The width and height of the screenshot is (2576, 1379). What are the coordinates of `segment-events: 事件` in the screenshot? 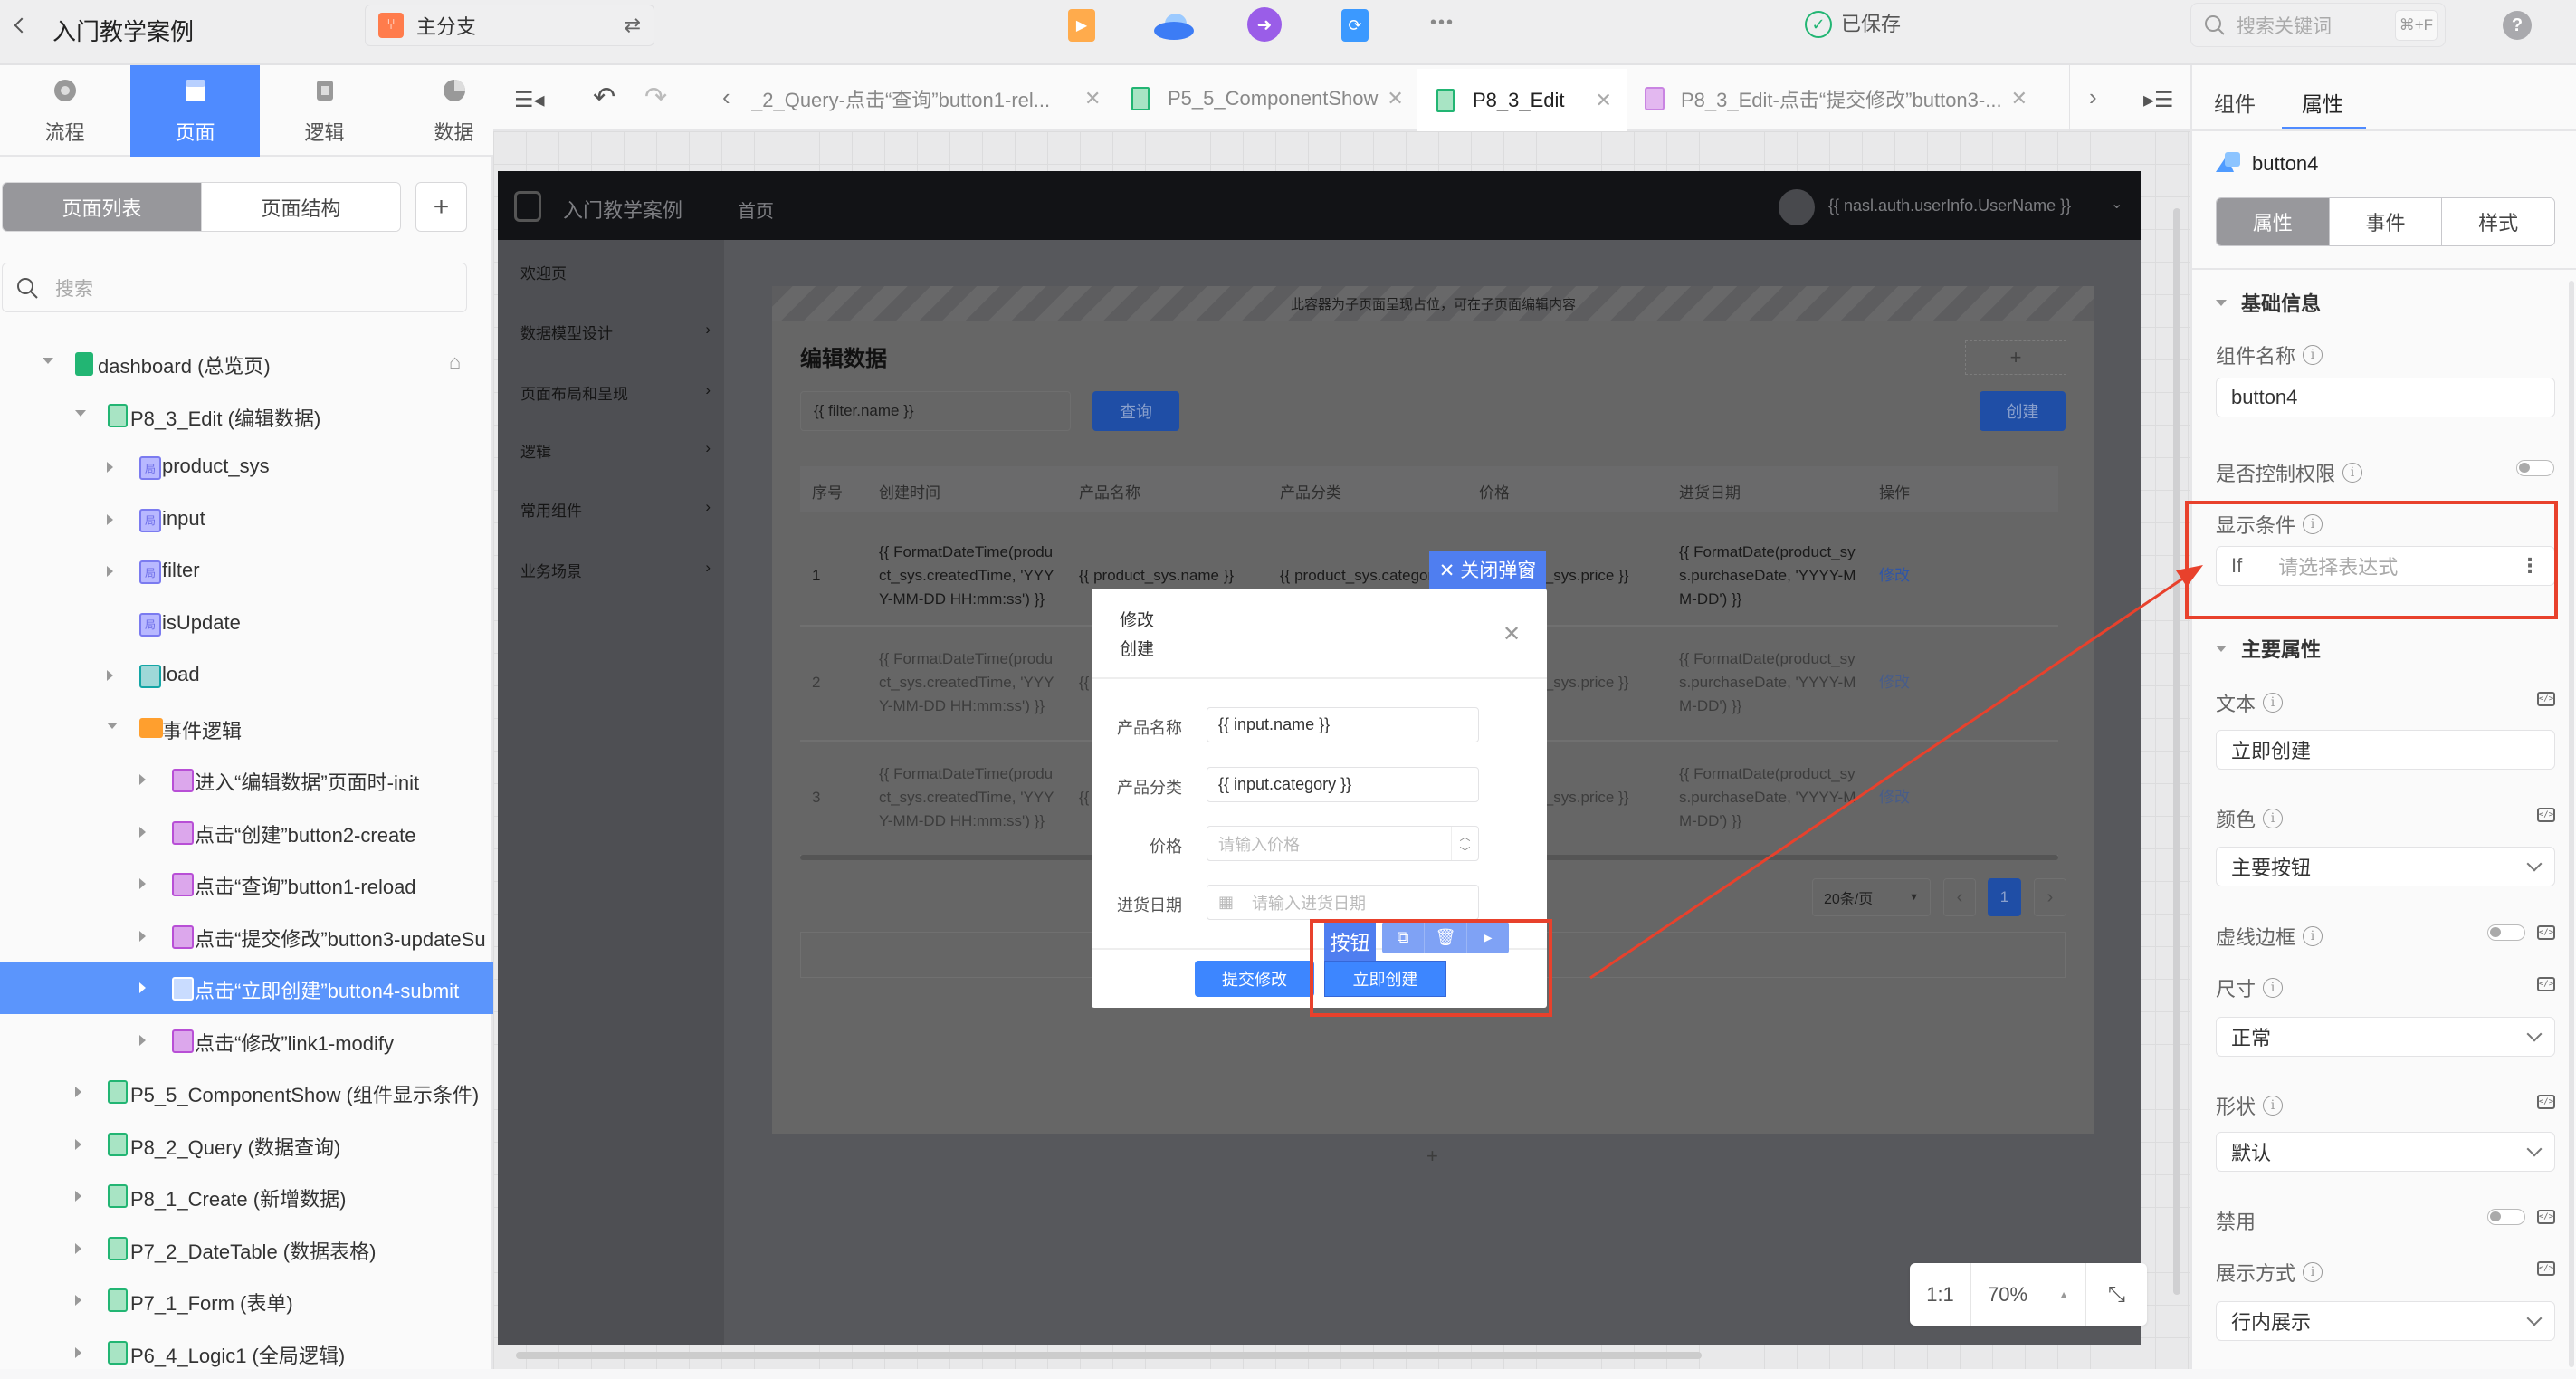 It's located at (2385, 221).